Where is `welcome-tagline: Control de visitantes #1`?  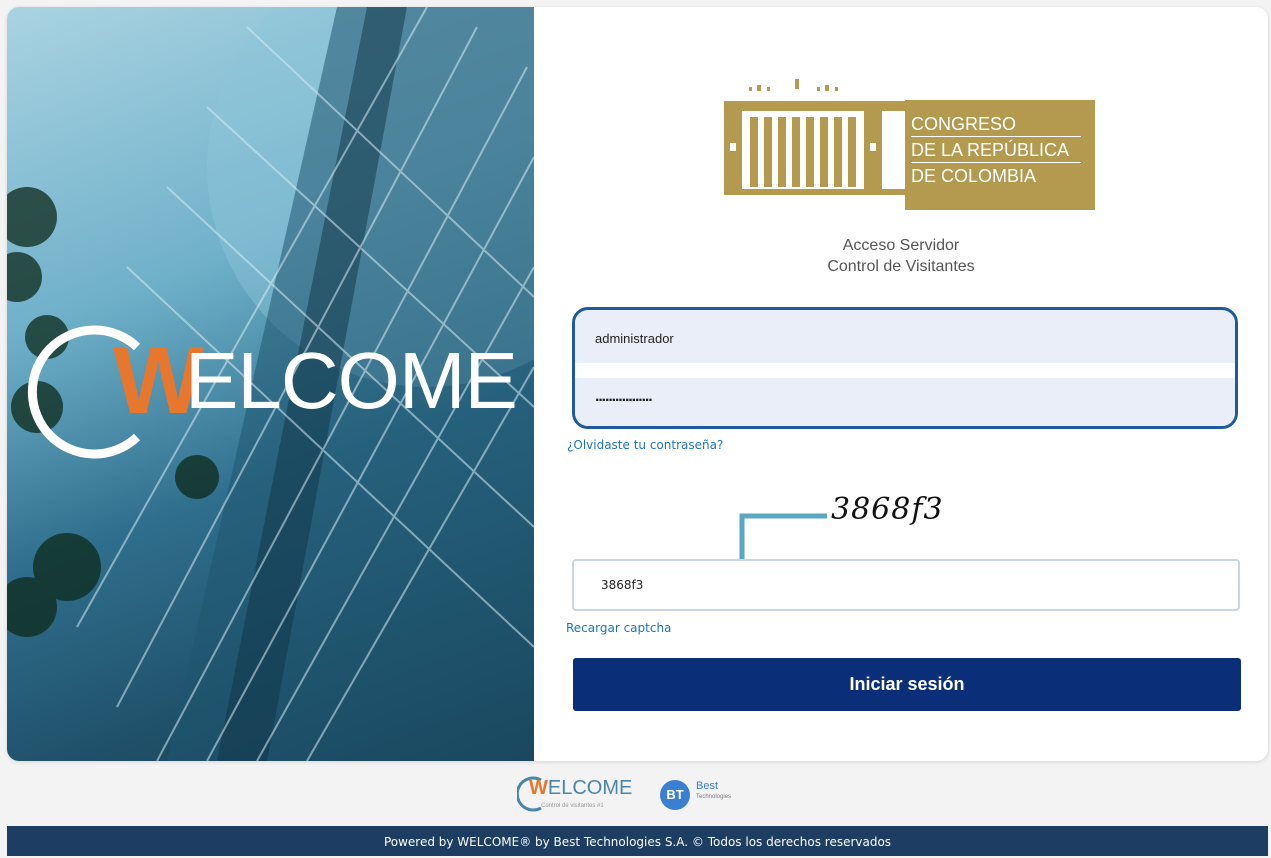
welcome-tagline: Control de visitantes #1 is located at coordinates (572, 806).